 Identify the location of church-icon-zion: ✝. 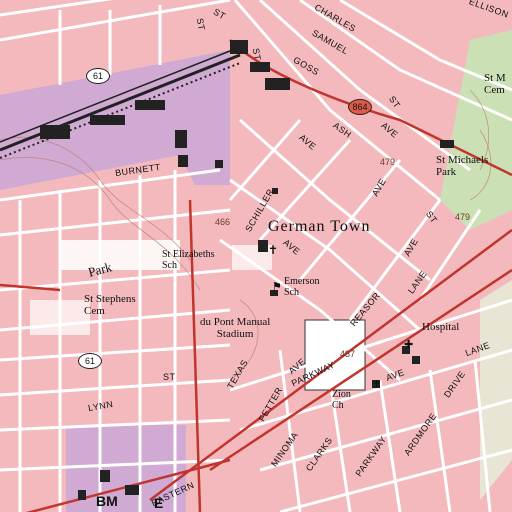
(377, 385).